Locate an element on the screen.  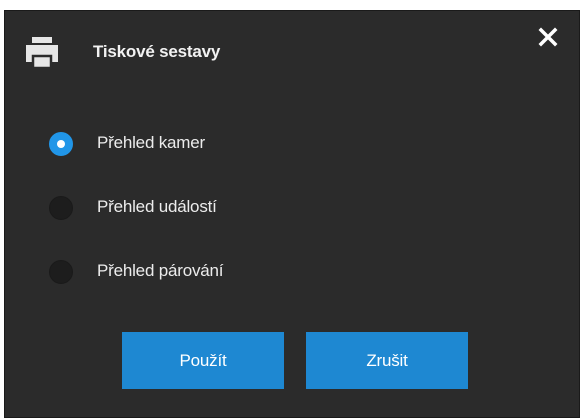
radio-button-checked is located at coordinates (61, 144).